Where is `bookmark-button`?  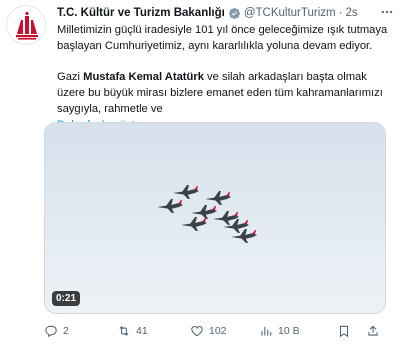 bookmark-button is located at coordinates (344, 331).